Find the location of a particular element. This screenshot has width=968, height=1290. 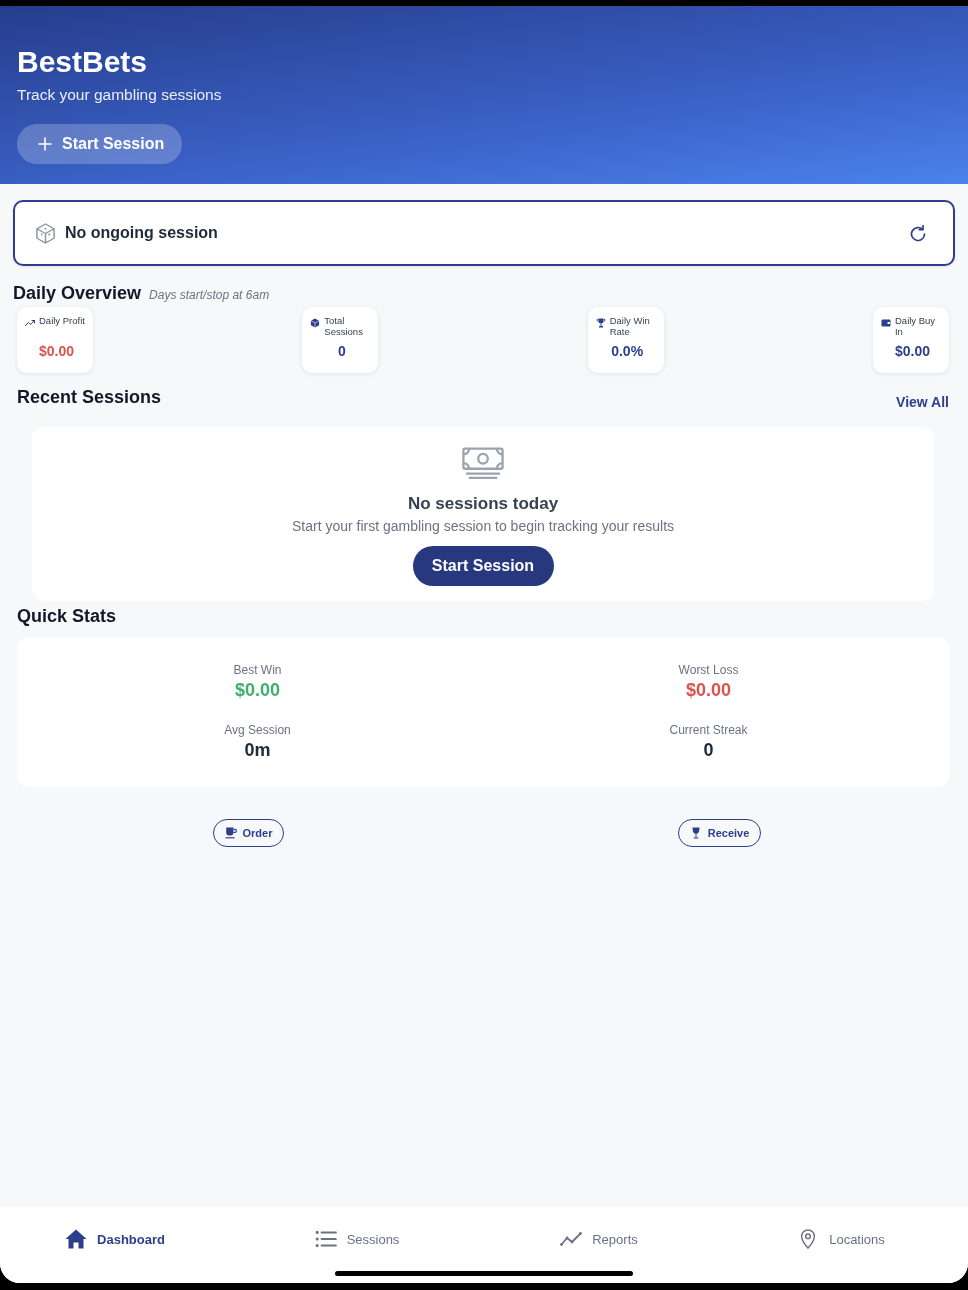

stat-label: Daily Profit is located at coordinates (62, 320).